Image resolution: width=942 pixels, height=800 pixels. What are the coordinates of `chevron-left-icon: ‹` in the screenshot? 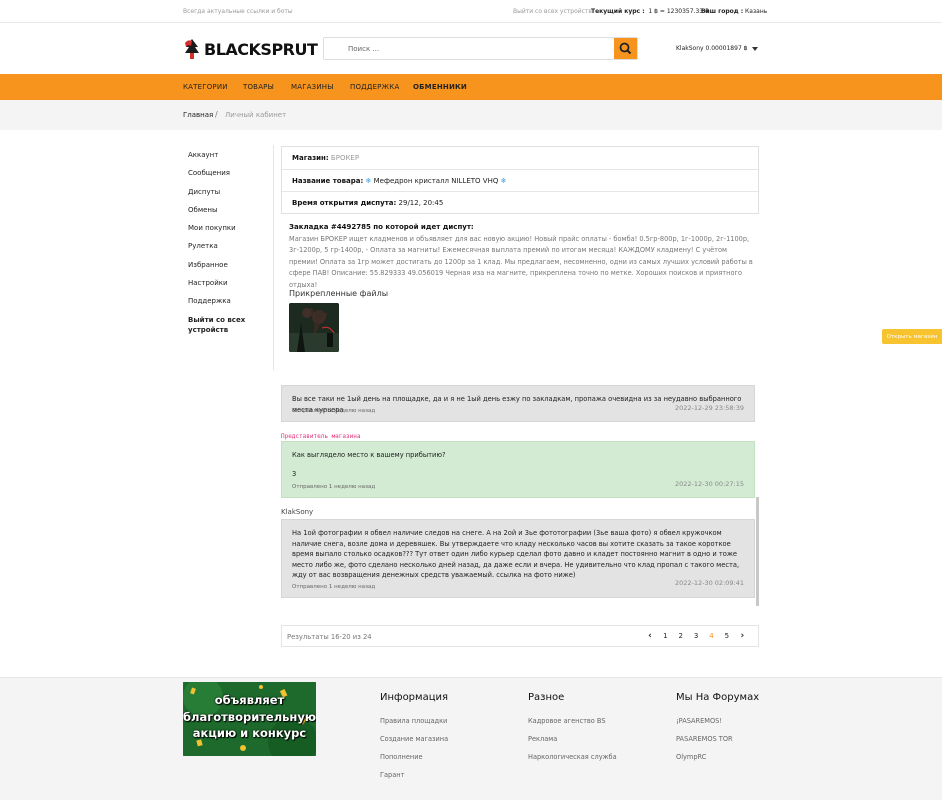 It's located at (649, 636).